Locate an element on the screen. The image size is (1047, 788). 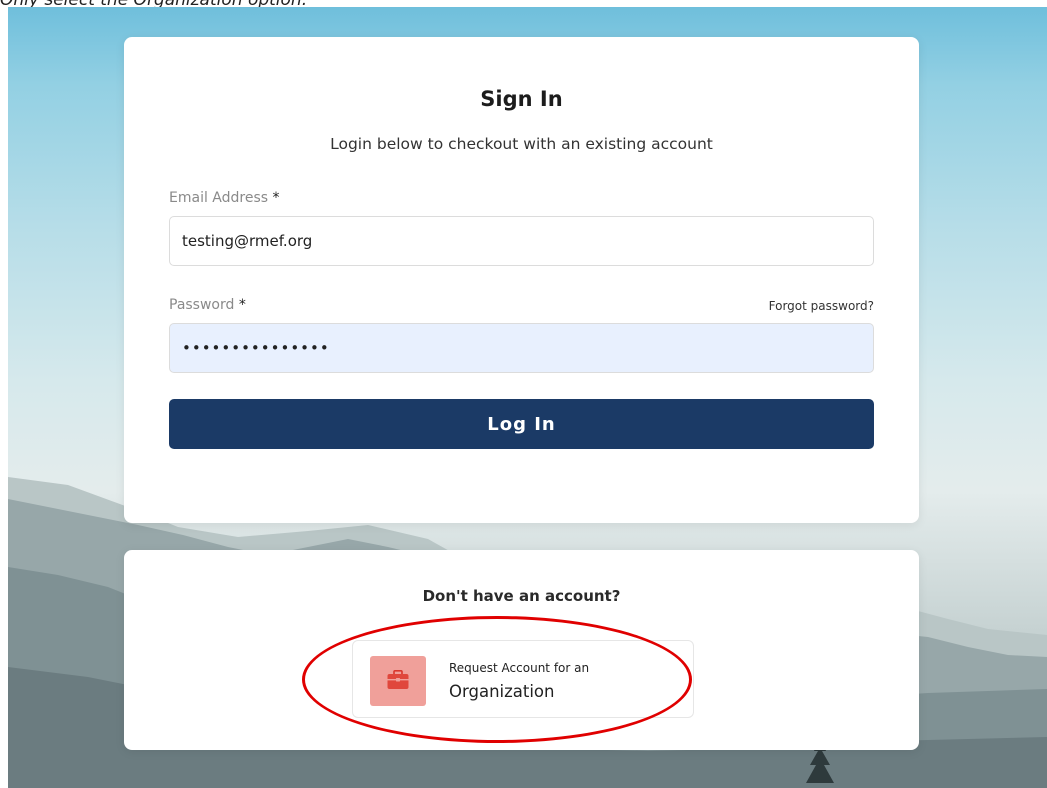
email-label: Email Address * is located at coordinates (224, 198).